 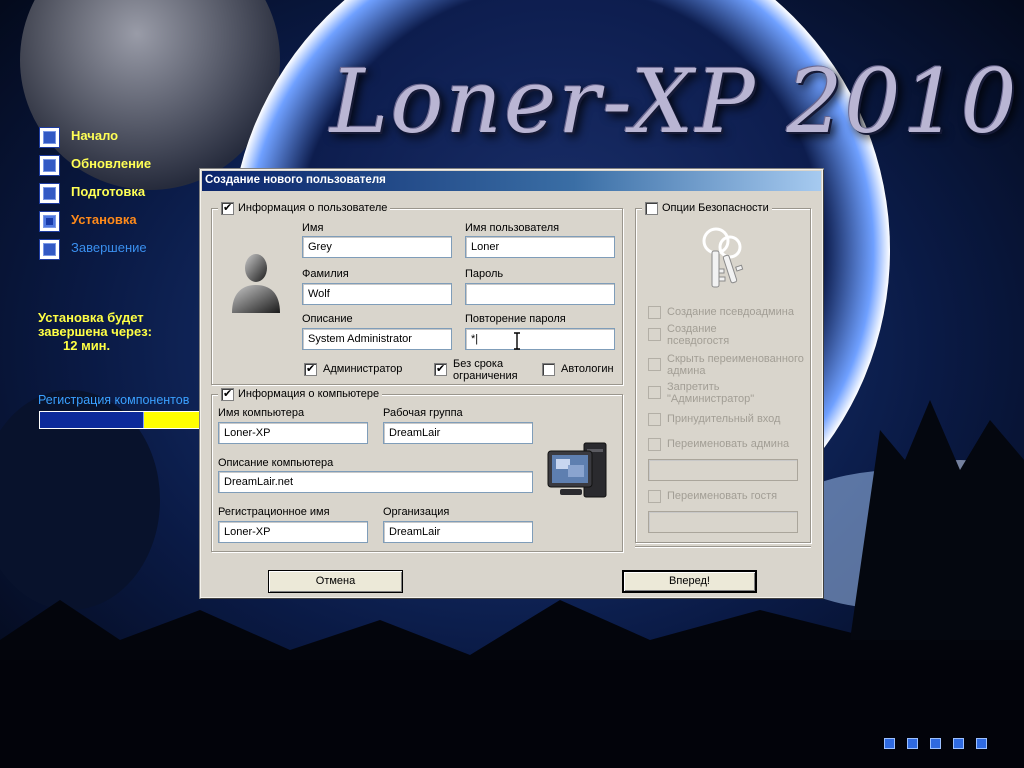 What do you see at coordinates (310, 369) in the screenshot?
I see `admin-checkbox` at bounding box center [310, 369].